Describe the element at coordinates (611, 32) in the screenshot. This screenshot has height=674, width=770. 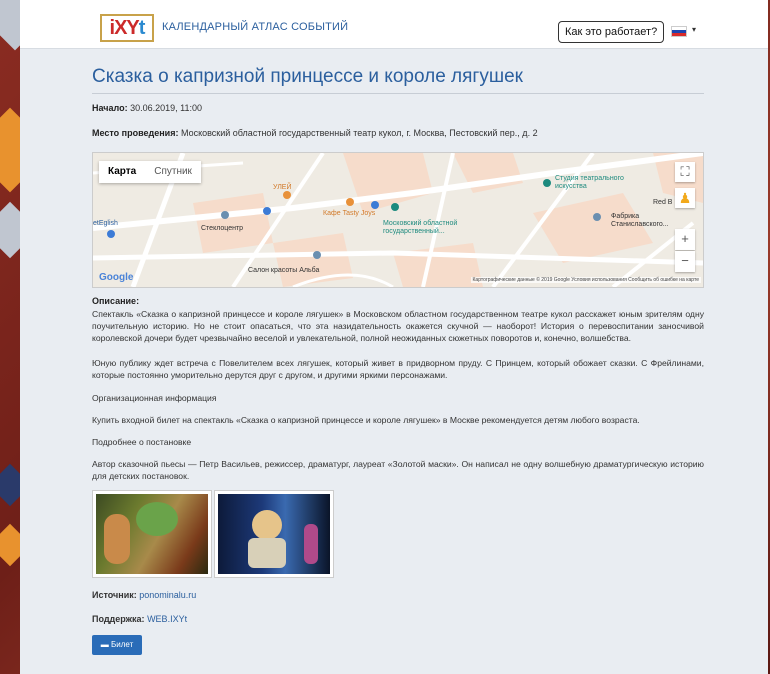
I see `how-it-works-button: Как это работает?` at that location.